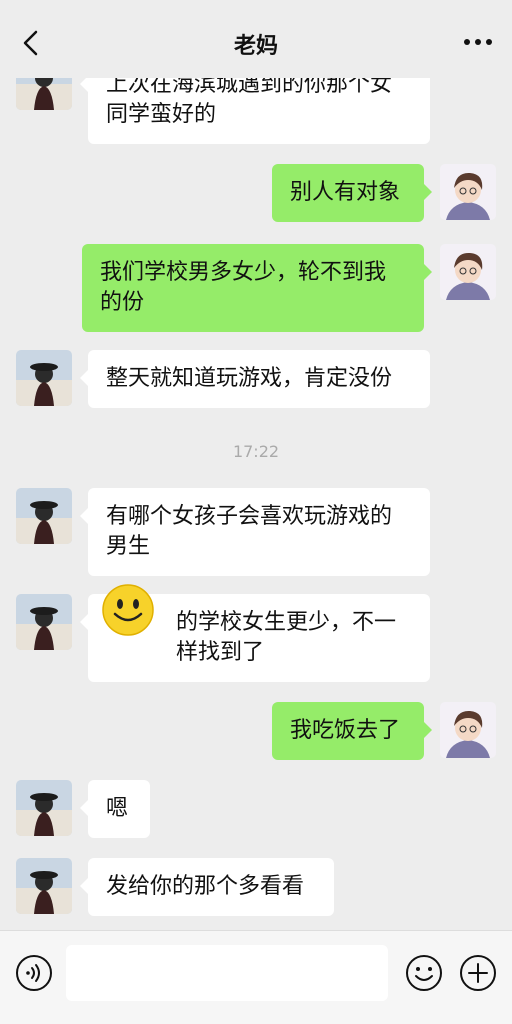  I want to click on message-bubble: 嗯, so click(115, 809).